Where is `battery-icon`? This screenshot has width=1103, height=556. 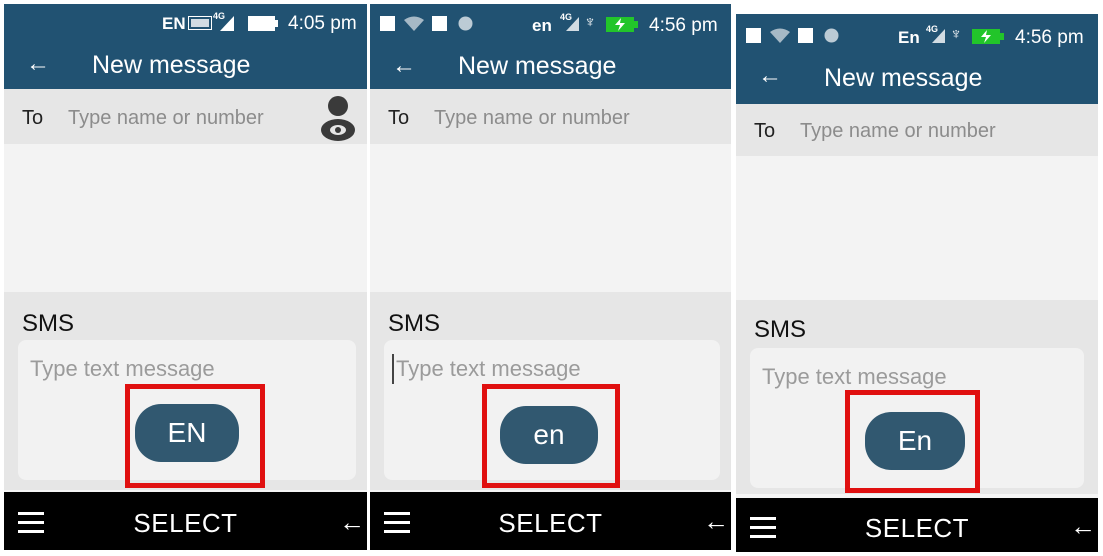 battery-icon is located at coordinates (263, 23).